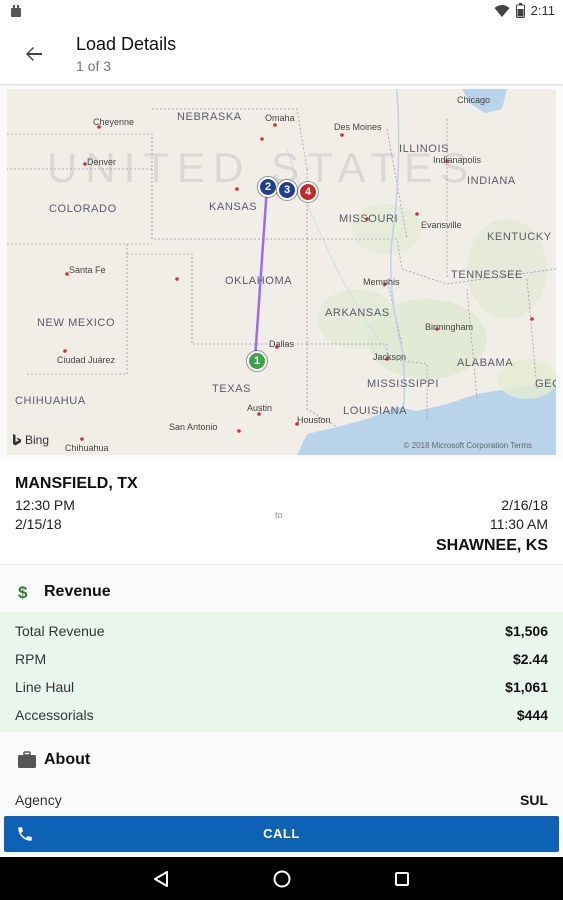 This screenshot has width=563, height=900. Describe the element at coordinates (381, 282) in the screenshot. I see `map-label-memphis: Memphis` at that location.